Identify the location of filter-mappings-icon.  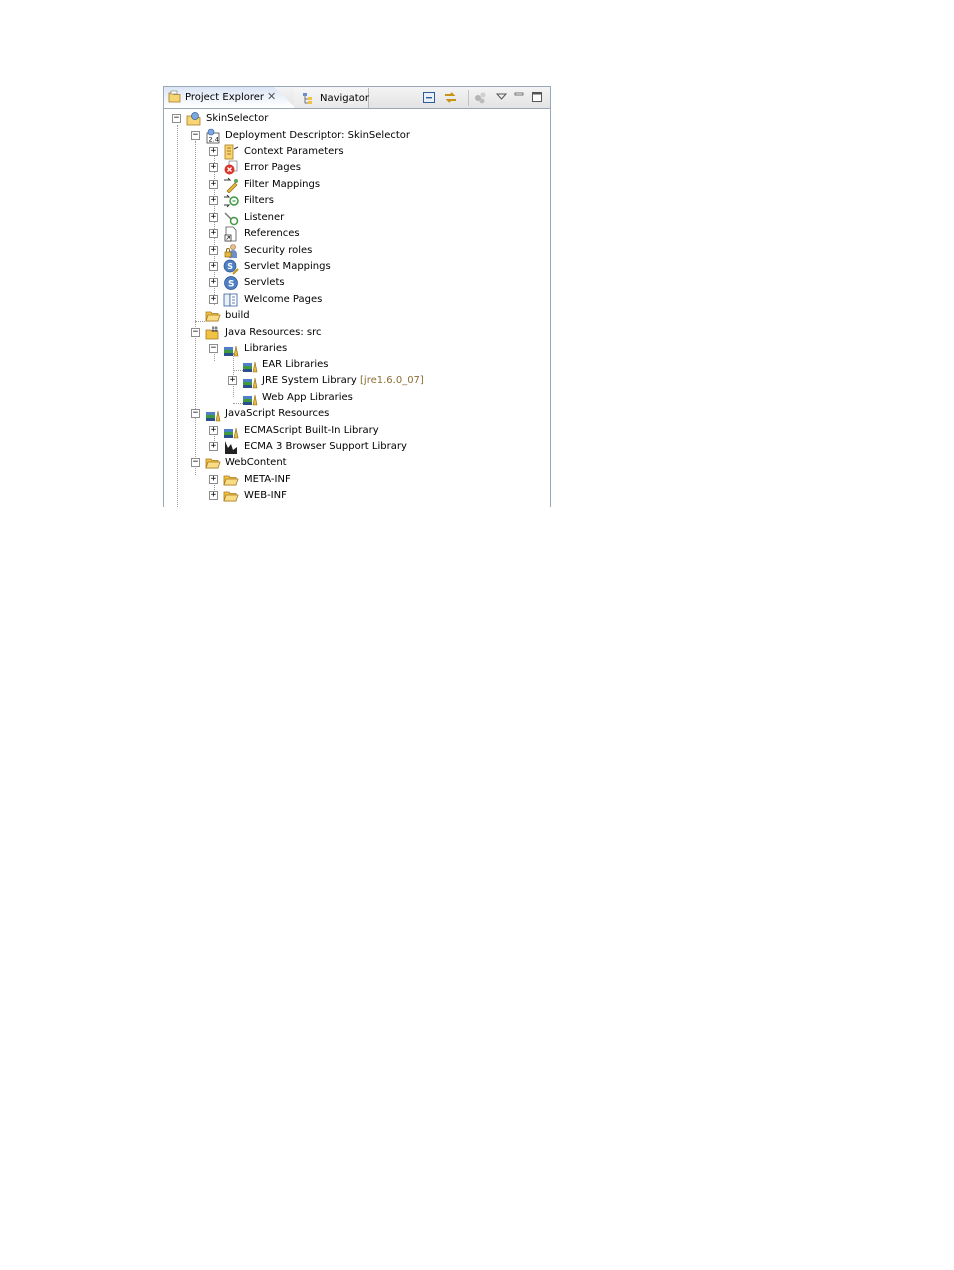
(231, 185).